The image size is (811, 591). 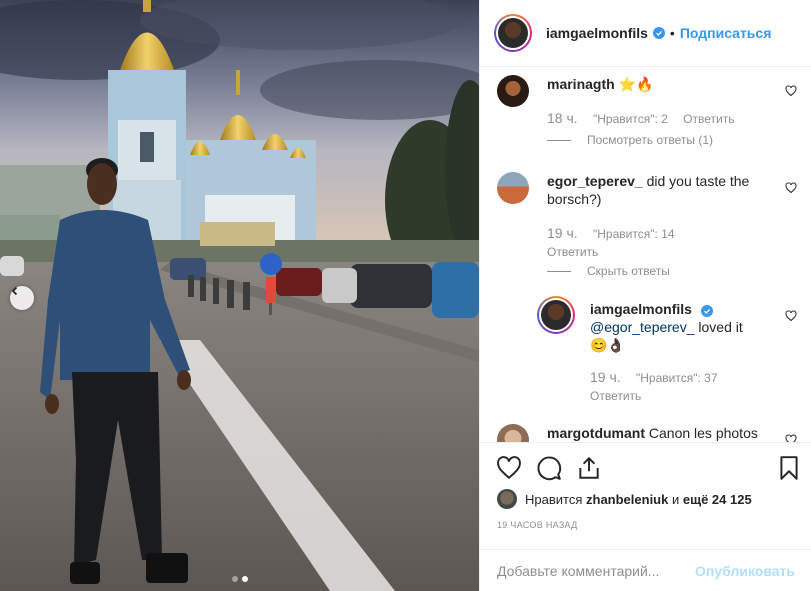 I want to click on liker-avatar, so click(x=507, y=499).